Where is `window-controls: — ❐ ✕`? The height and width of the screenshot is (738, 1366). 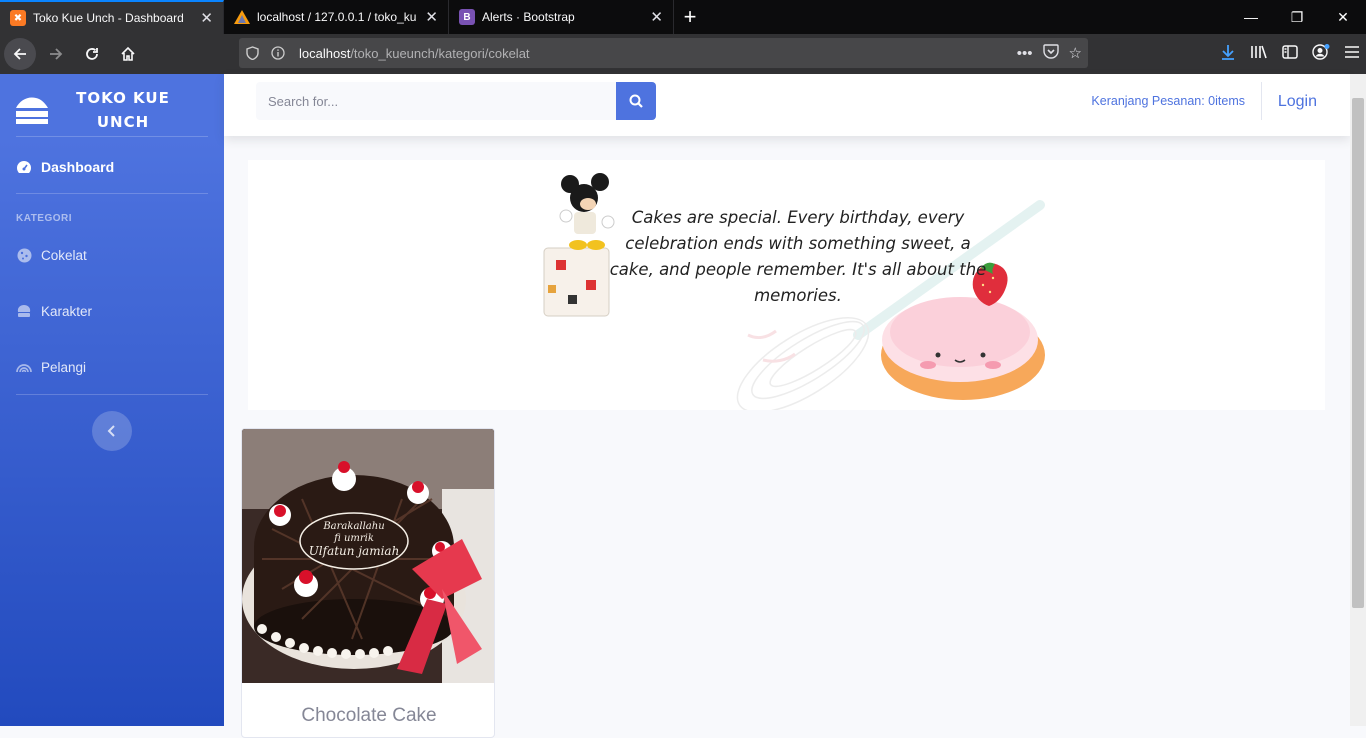 window-controls: — ❐ ✕ is located at coordinates (1297, 17).